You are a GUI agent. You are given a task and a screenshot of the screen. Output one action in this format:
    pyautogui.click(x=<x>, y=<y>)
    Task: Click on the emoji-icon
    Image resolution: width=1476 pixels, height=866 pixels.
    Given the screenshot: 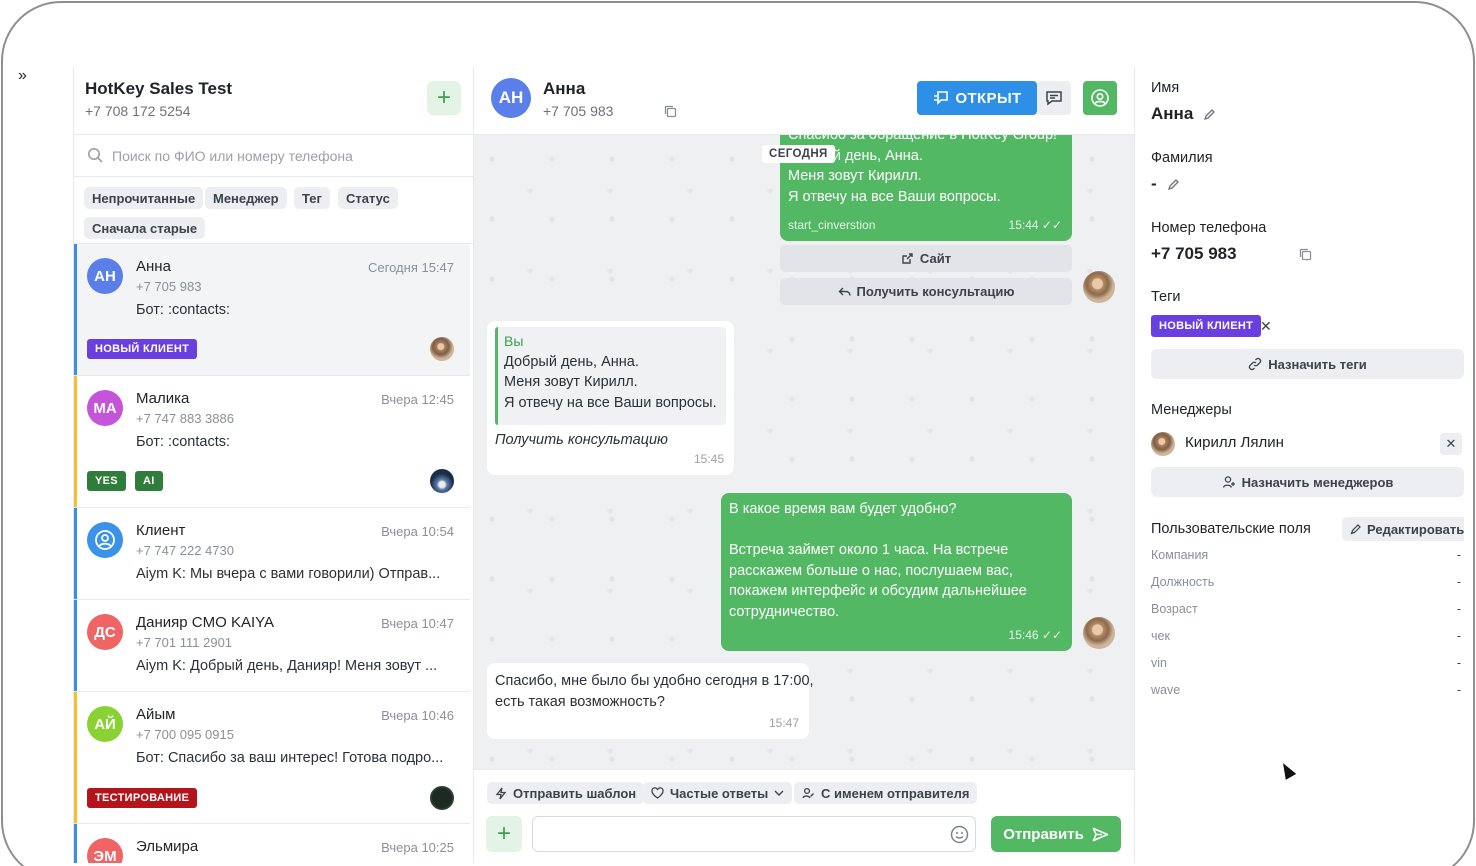 What is the action you would take?
    pyautogui.click(x=959, y=834)
    